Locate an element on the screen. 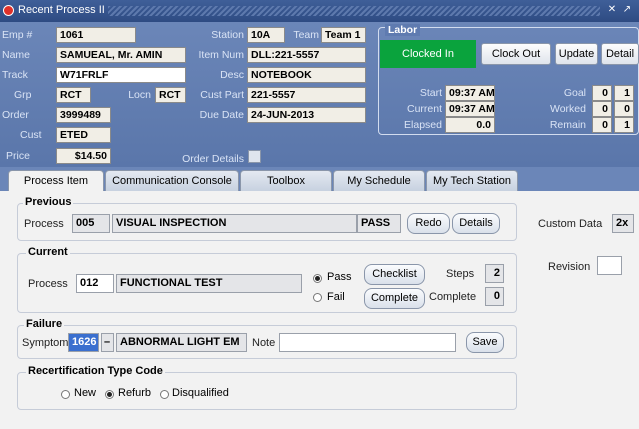 Image resolution: width=639 pixels, height=429 pixels. save-button: Save is located at coordinates (485, 342).